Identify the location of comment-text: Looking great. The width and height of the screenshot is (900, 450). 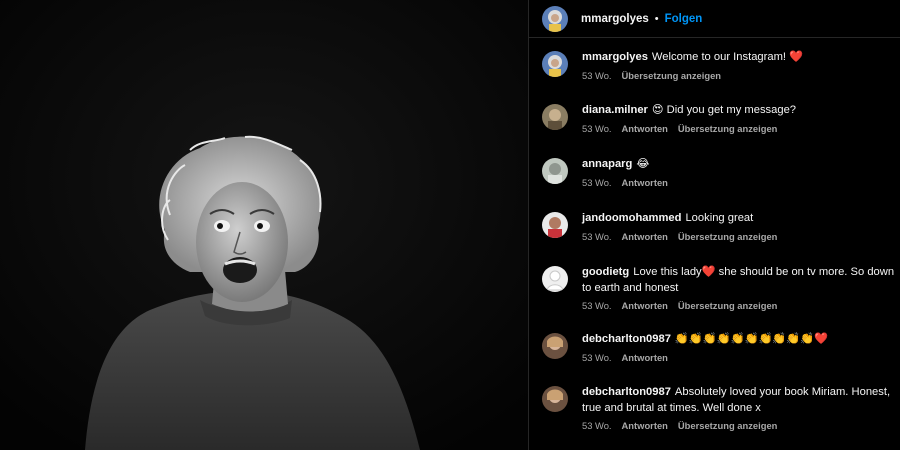
(719, 218).